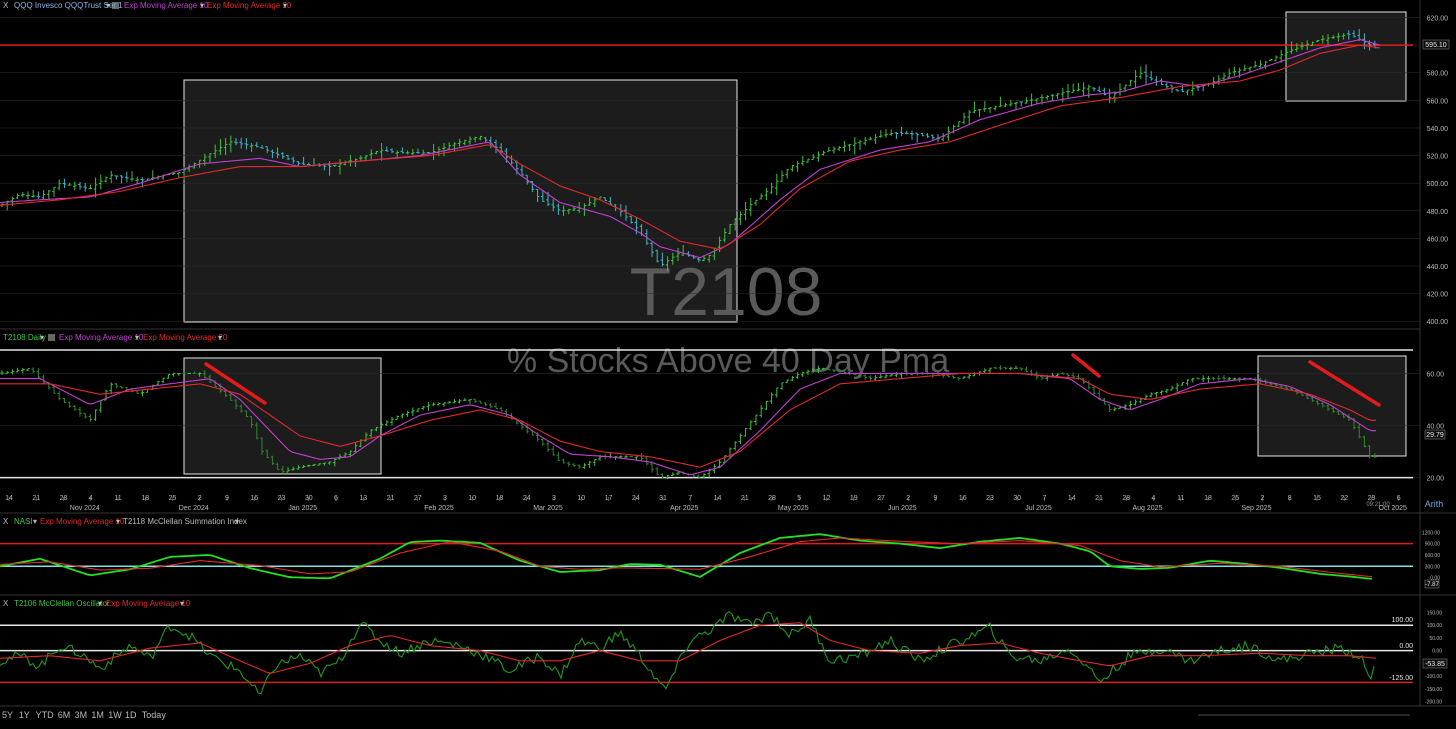  What do you see at coordinates (1438, 184) in the screenshot?
I see `y-tick-label: 500.00` at bounding box center [1438, 184].